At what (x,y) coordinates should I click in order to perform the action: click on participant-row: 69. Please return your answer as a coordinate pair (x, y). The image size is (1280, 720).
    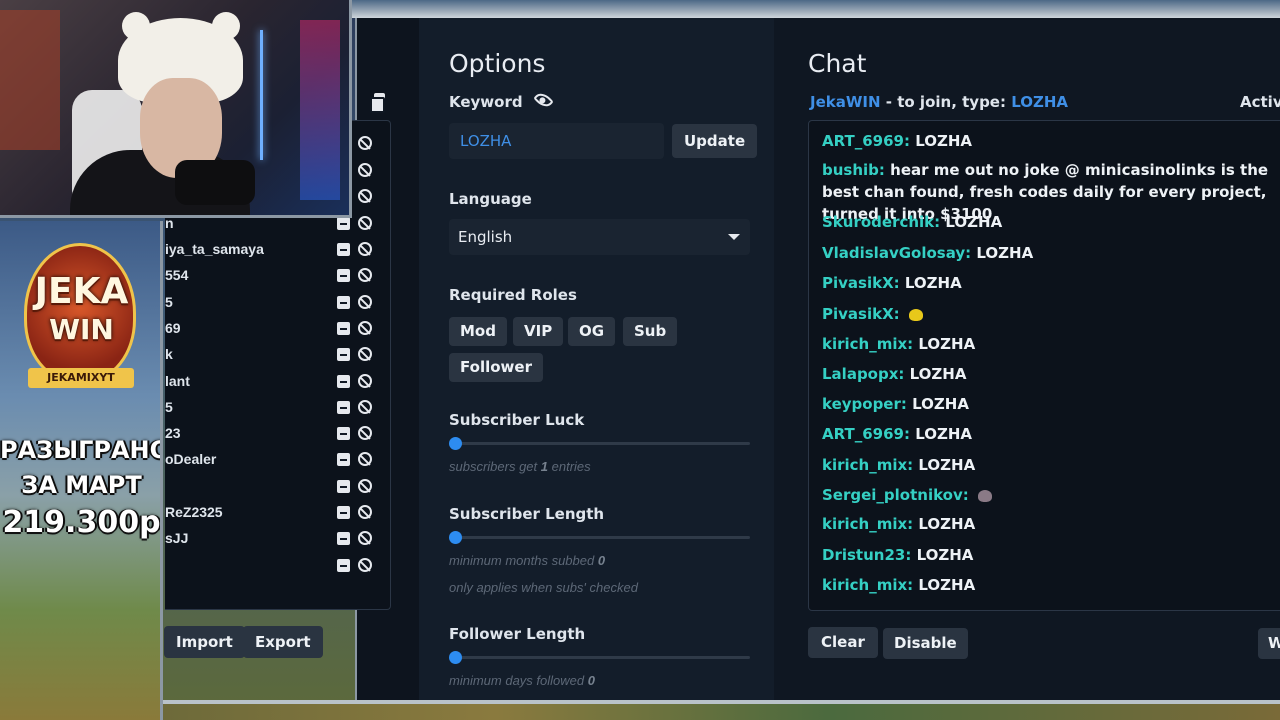
    Looking at the image, I should click on (278, 329).